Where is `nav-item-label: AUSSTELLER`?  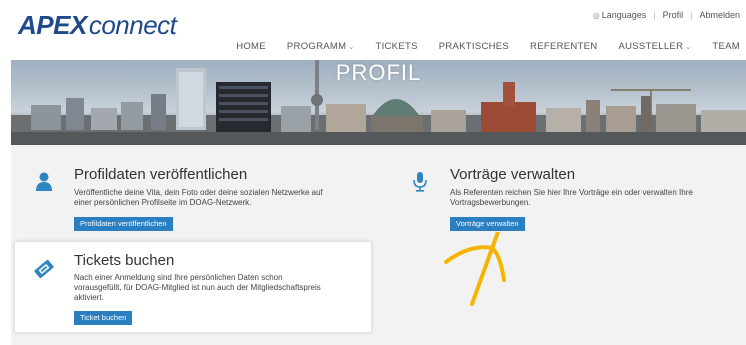 nav-item-label: AUSSTELLER is located at coordinates (651, 46).